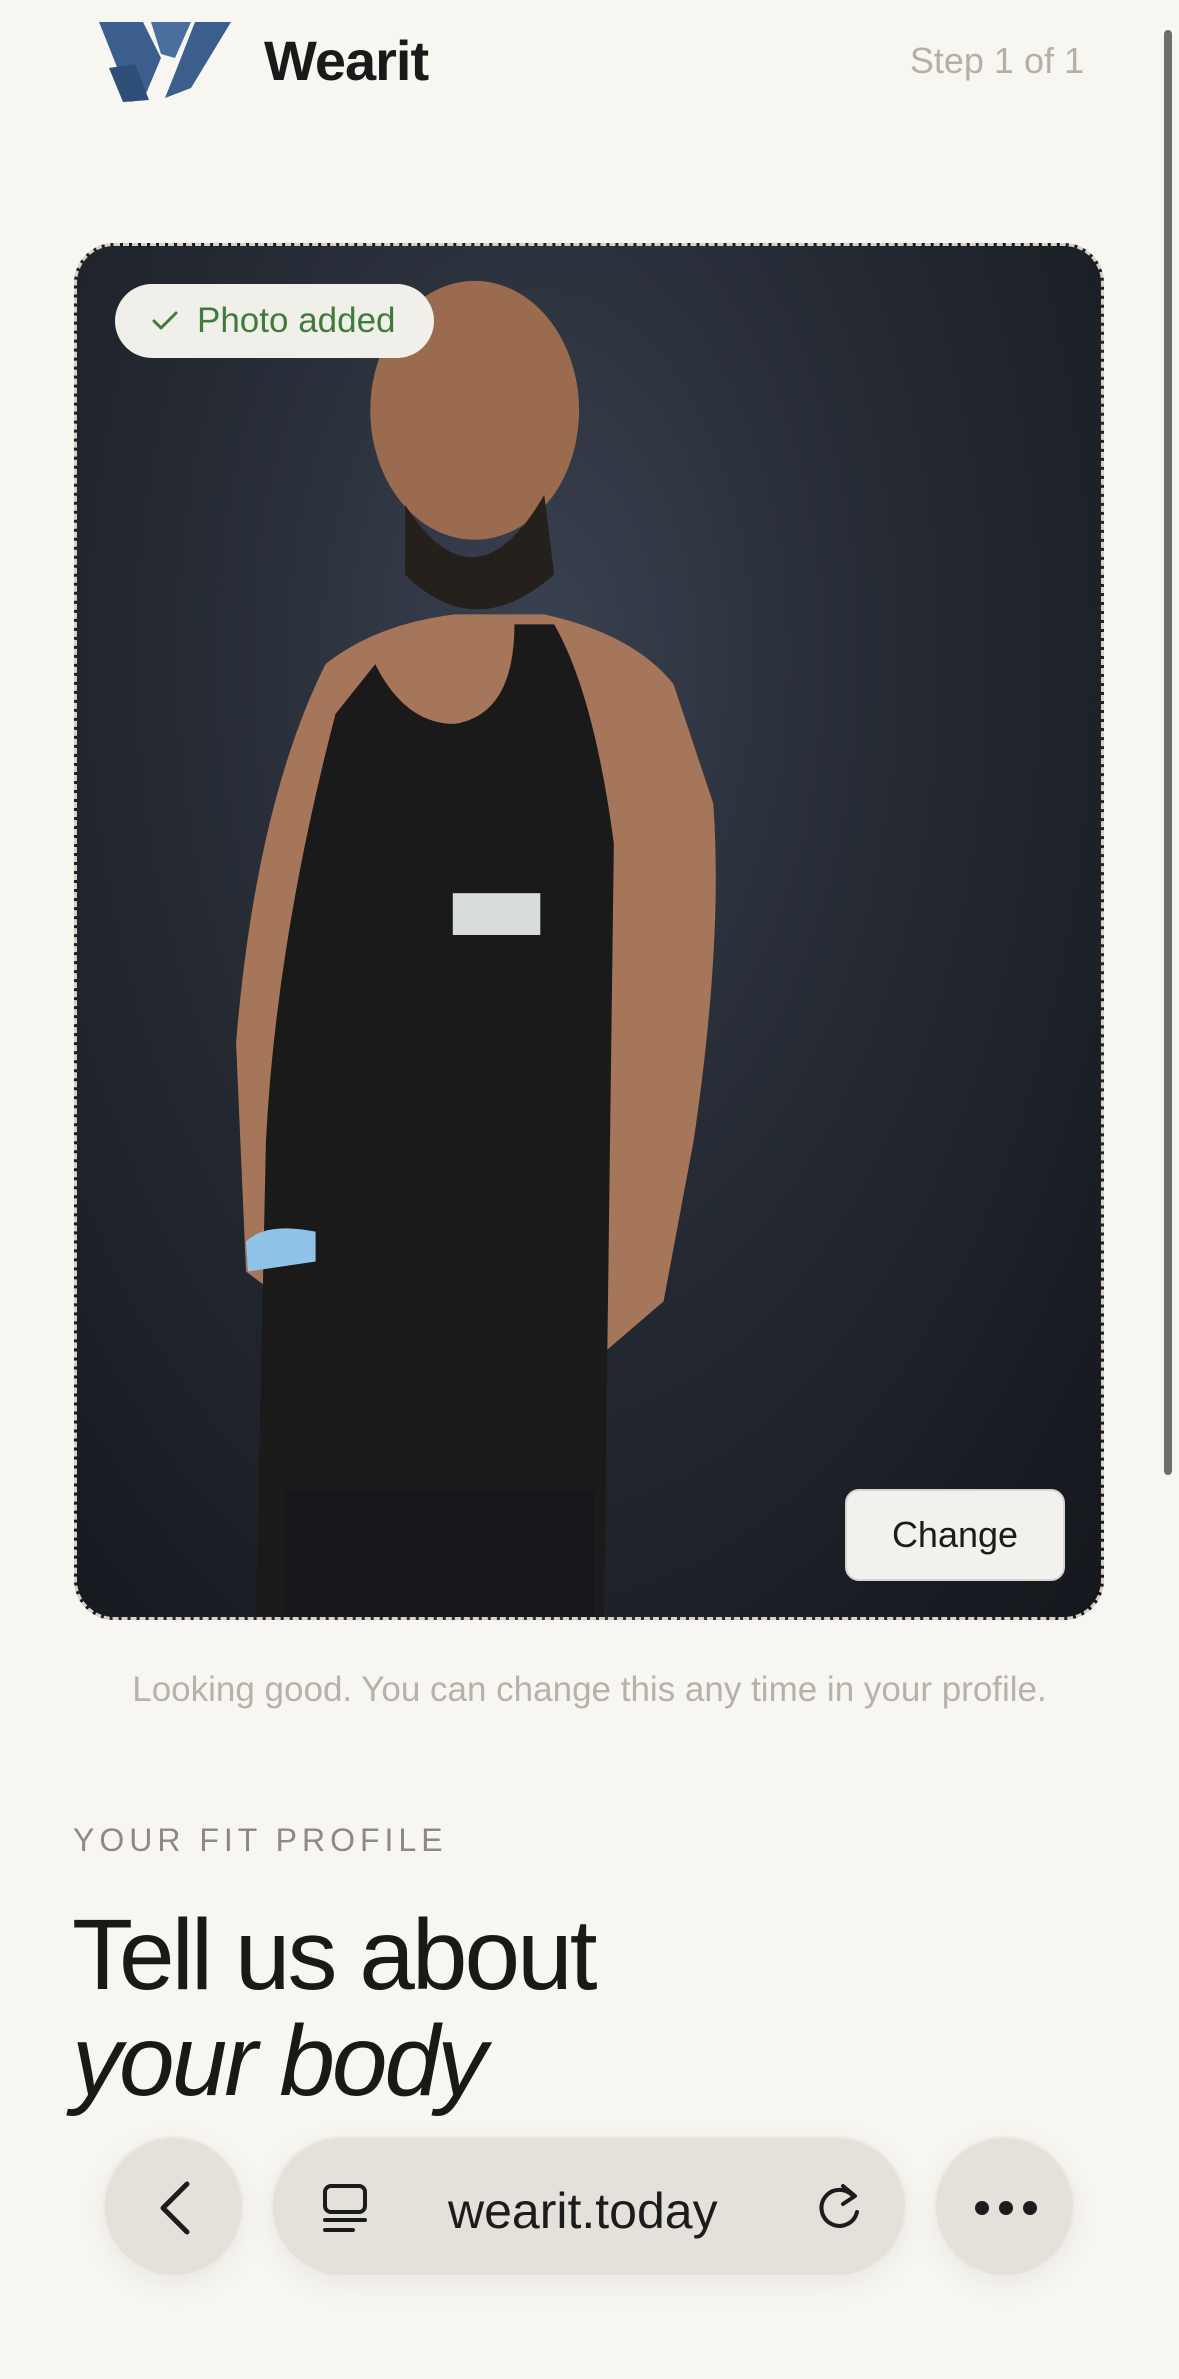 The image size is (1179, 2379). What do you see at coordinates (165, 62) in the screenshot?
I see `logo-icon` at bounding box center [165, 62].